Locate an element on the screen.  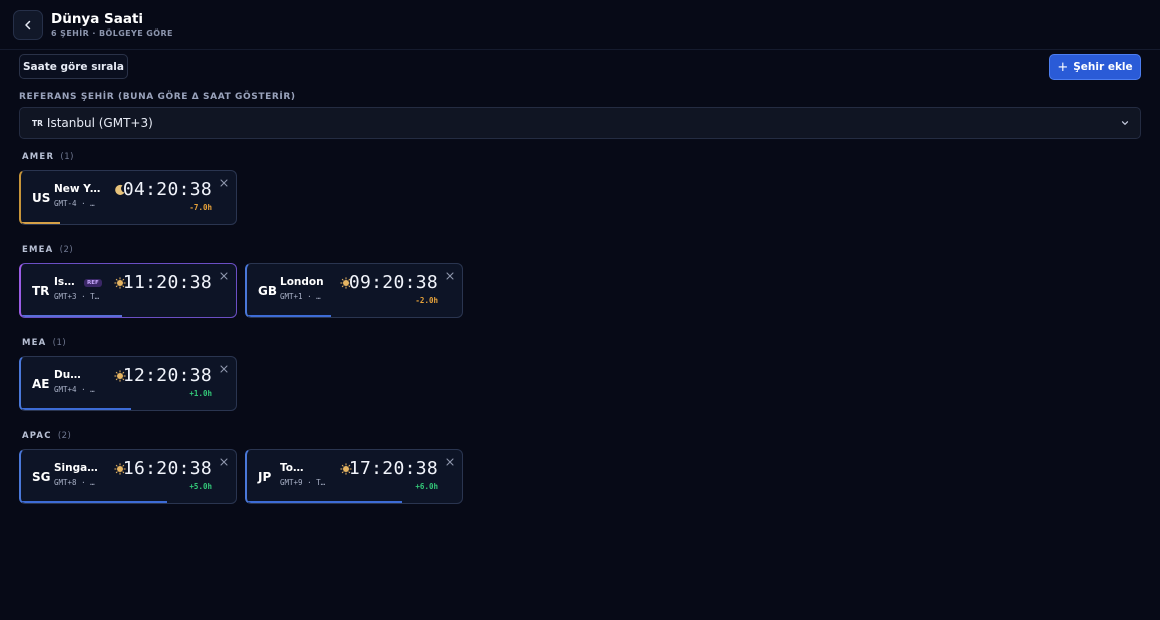
city-time: 04:20:38 is located at coordinates (167, 189).